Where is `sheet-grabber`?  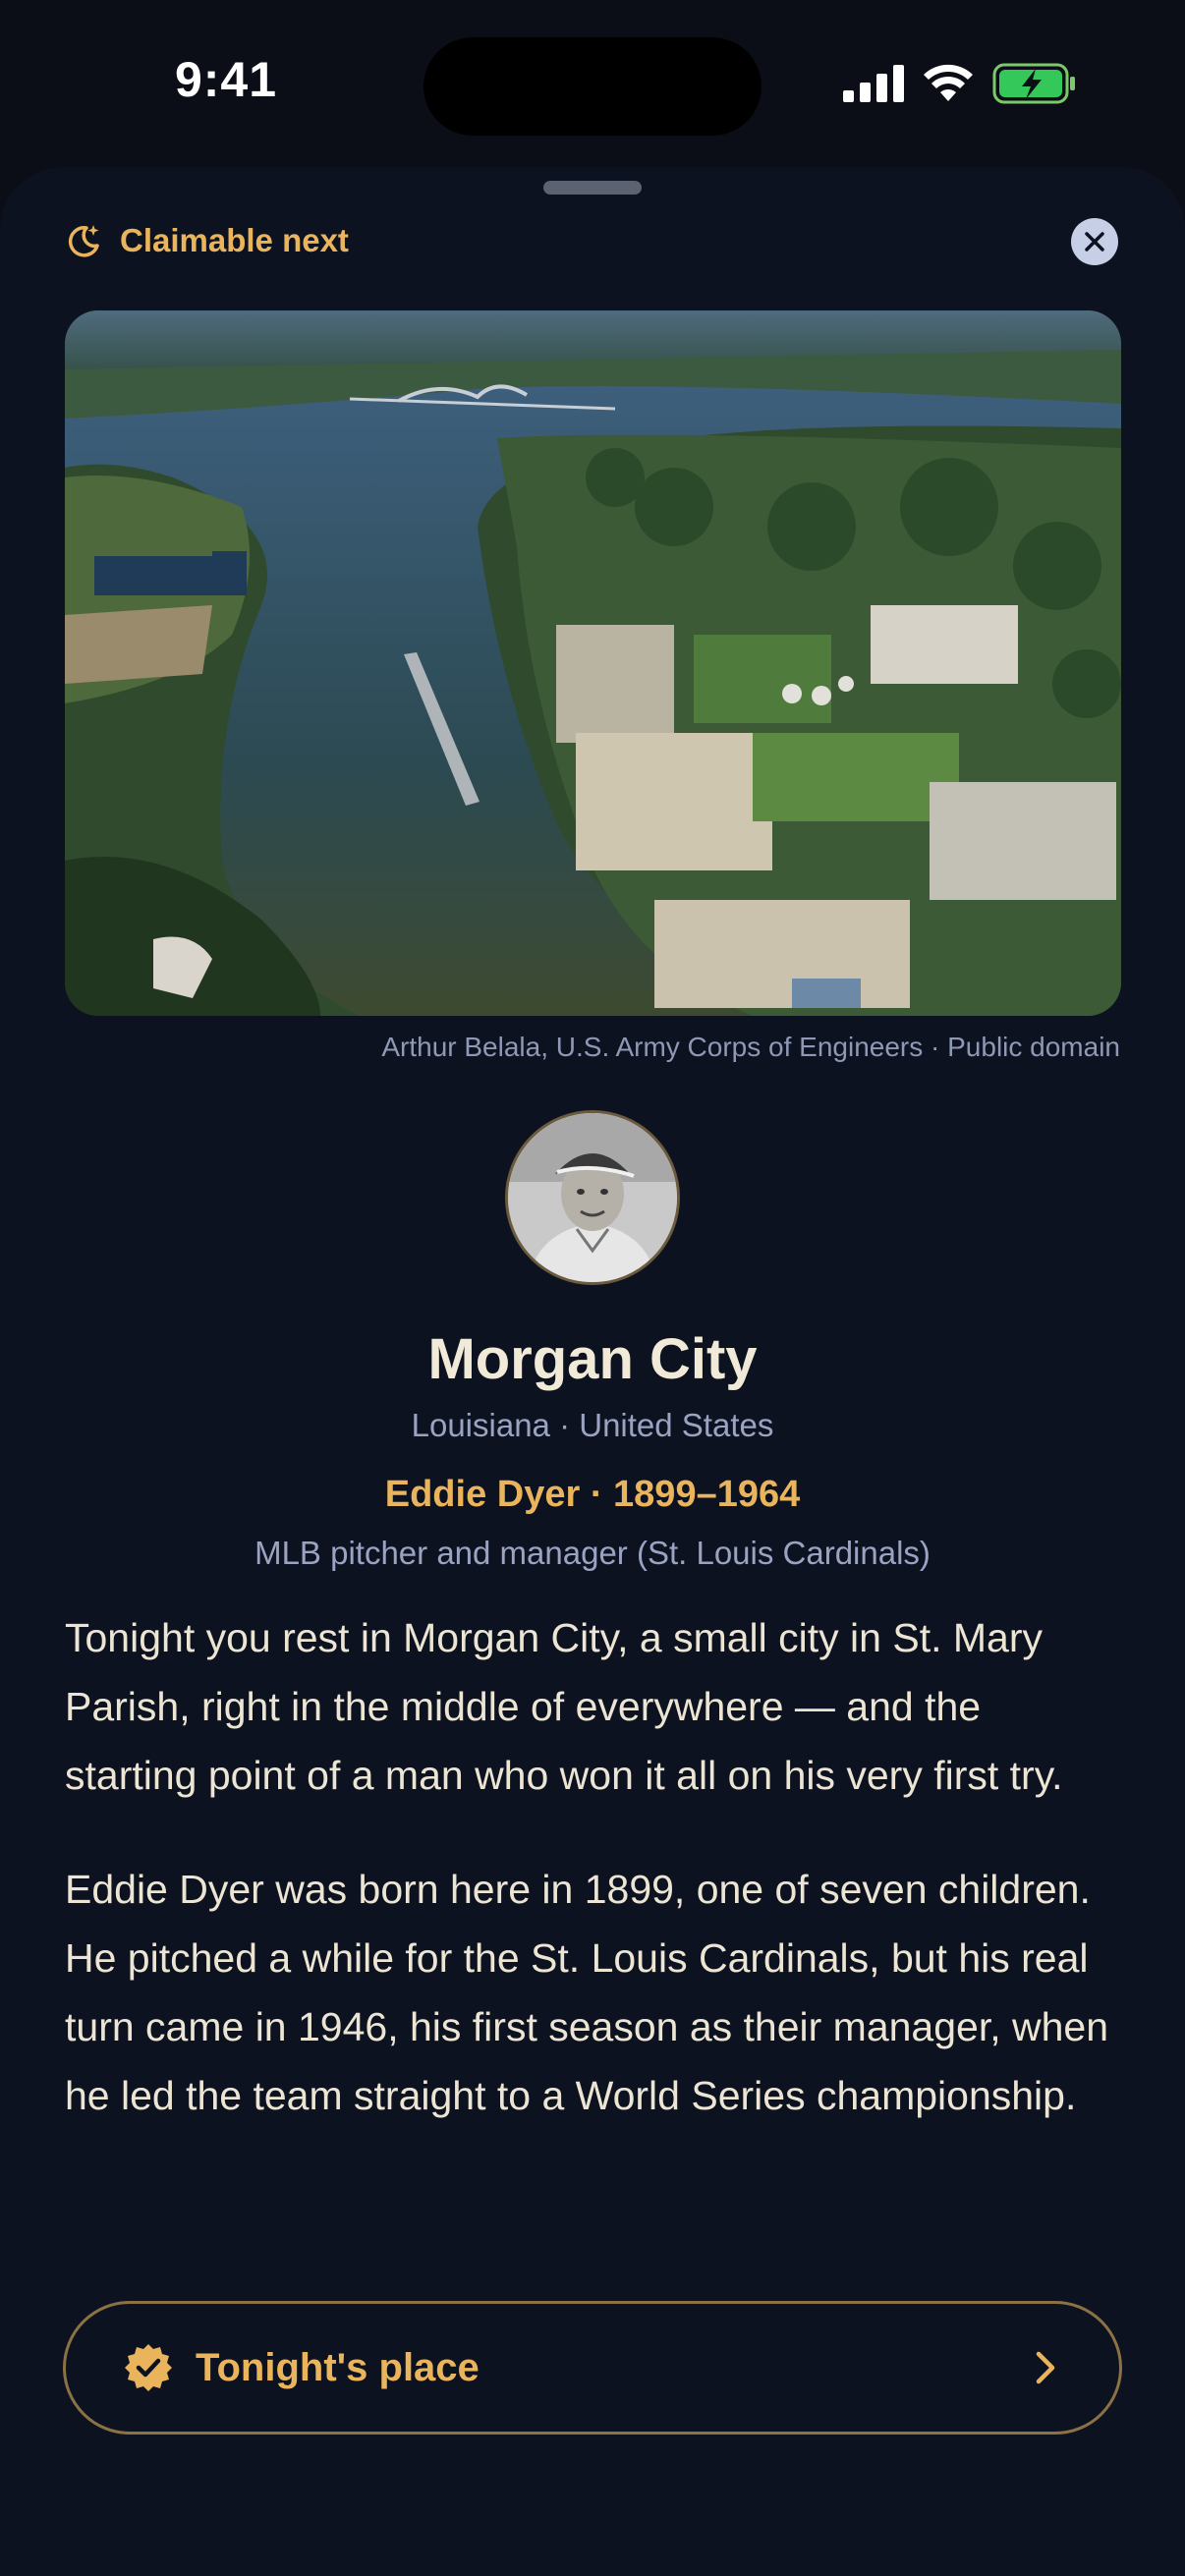
sheet-grabber is located at coordinates (592, 188).